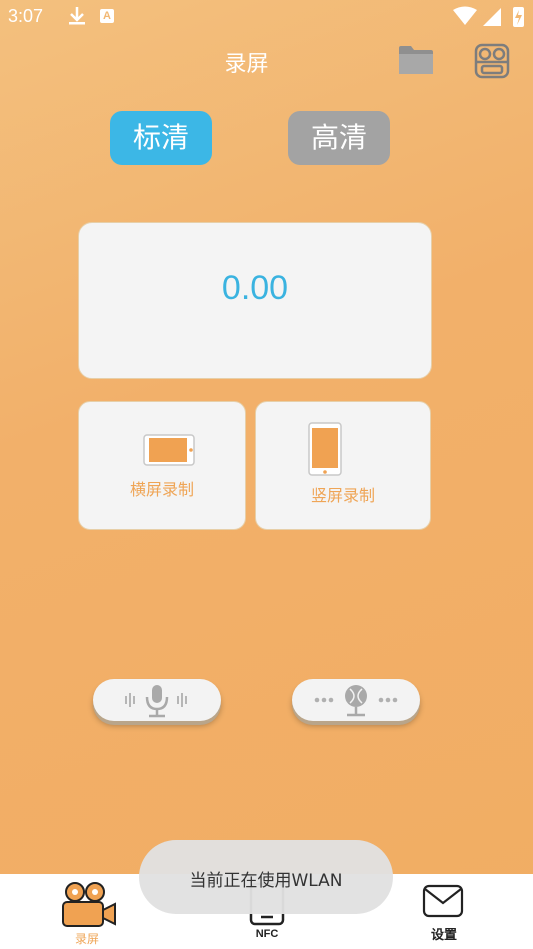 The width and height of the screenshot is (533, 949). I want to click on high-definition-button: 高清, so click(339, 138).